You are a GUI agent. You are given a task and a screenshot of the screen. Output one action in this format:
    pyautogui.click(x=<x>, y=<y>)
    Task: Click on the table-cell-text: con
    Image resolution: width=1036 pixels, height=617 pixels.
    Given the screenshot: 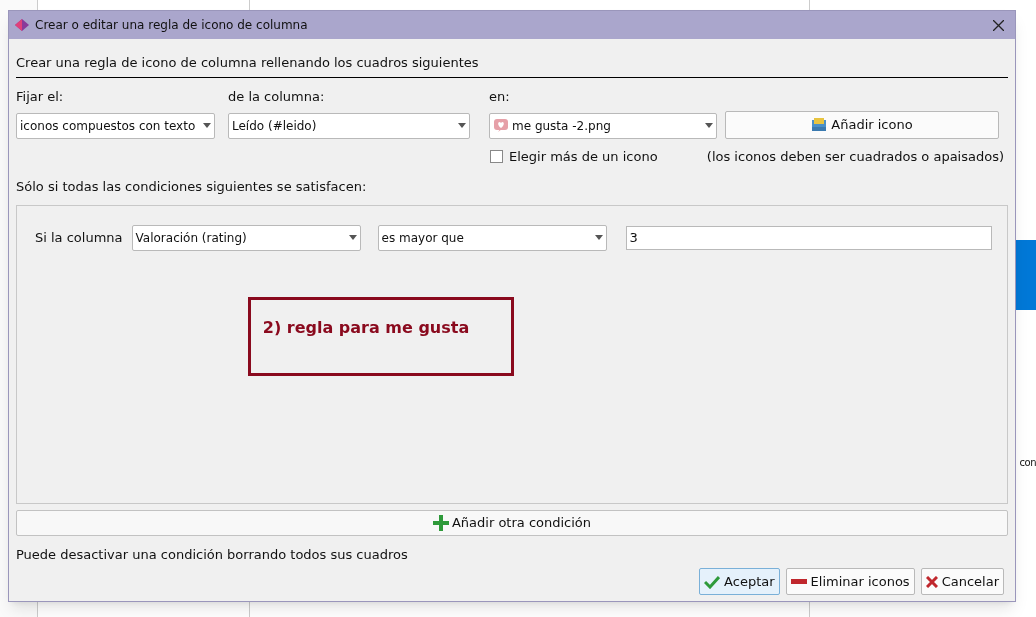 What is the action you would take?
    pyautogui.click(x=1027, y=463)
    